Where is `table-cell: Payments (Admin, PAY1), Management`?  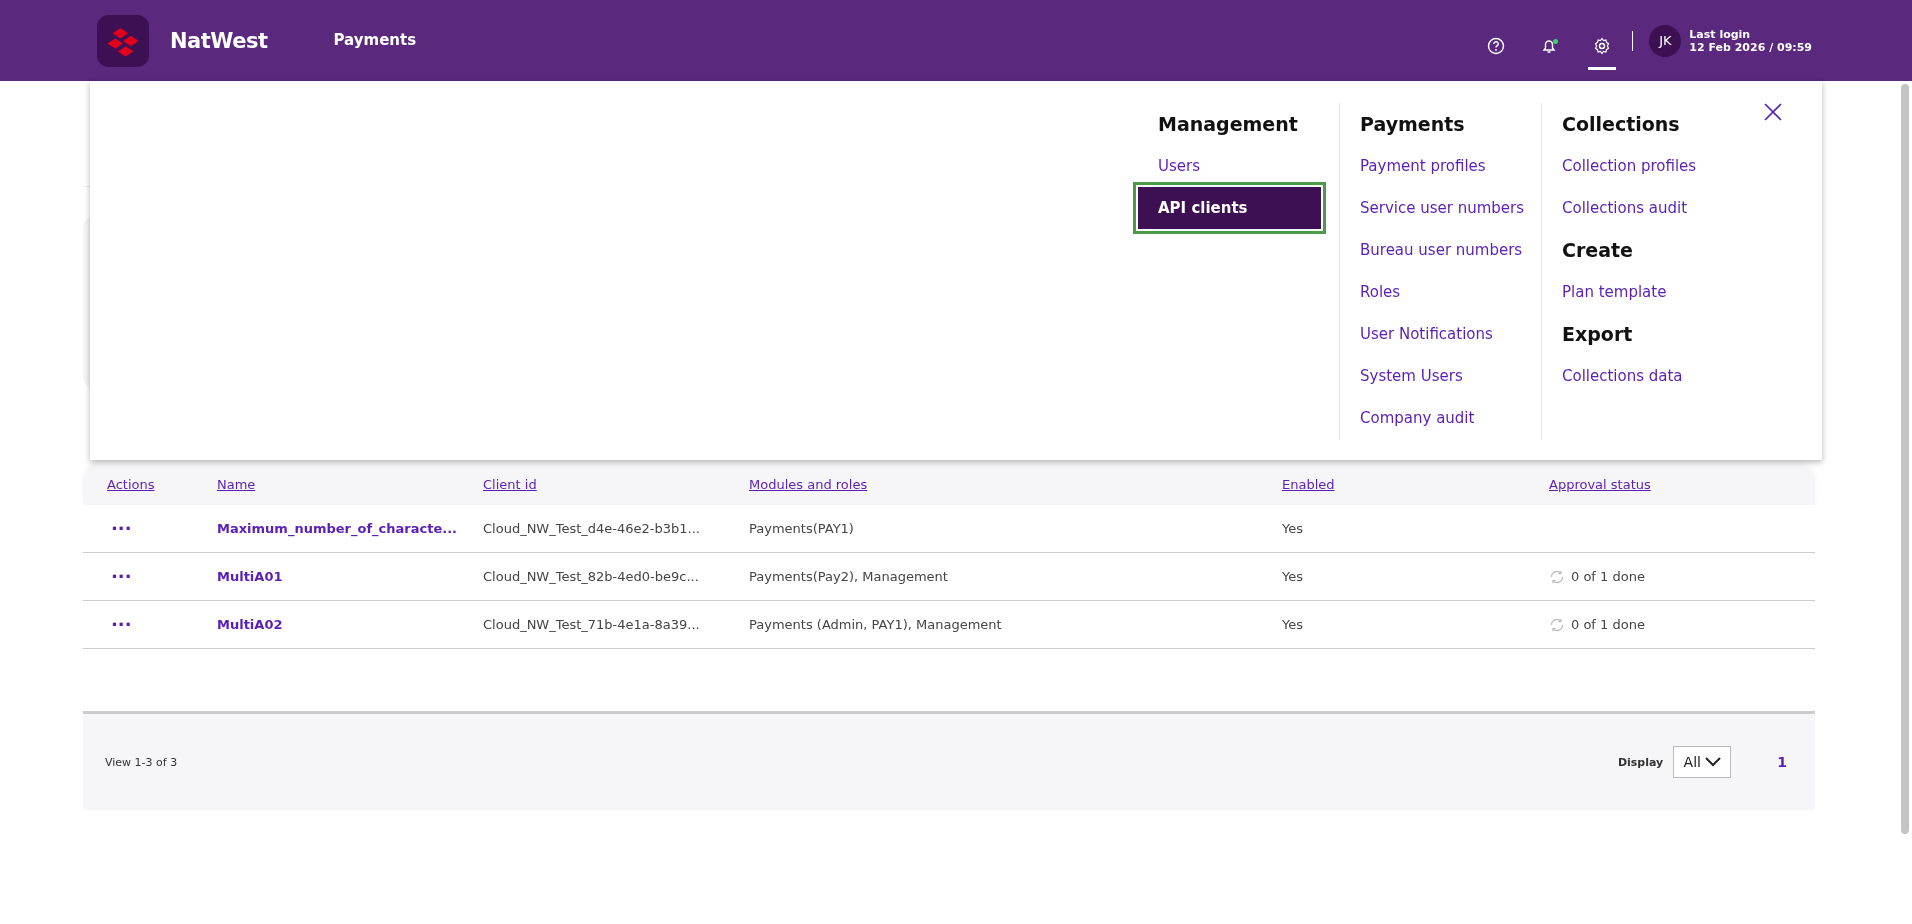 table-cell: Payments (Admin, PAY1), Management is located at coordinates (875, 624).